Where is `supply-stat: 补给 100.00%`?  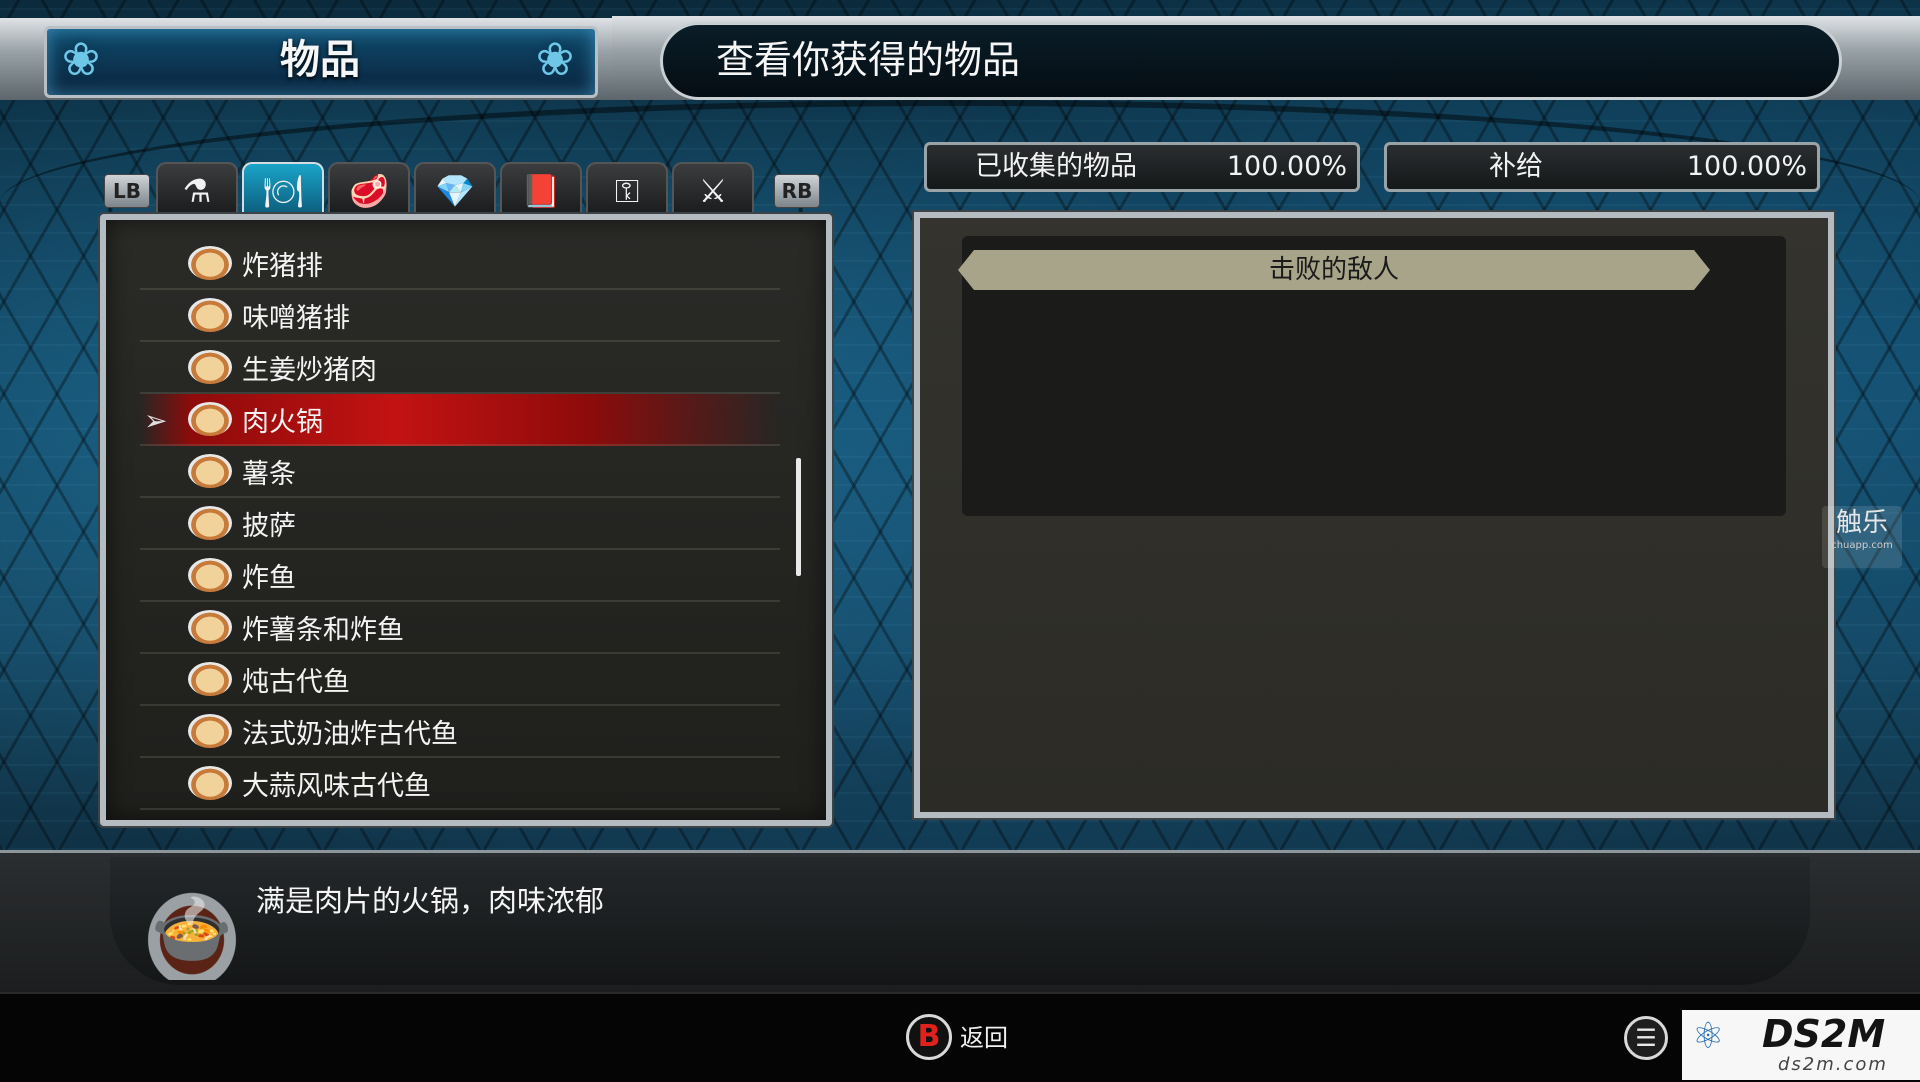
supply-stat: 补给 100.00% is located at coordinates (1602, 167).